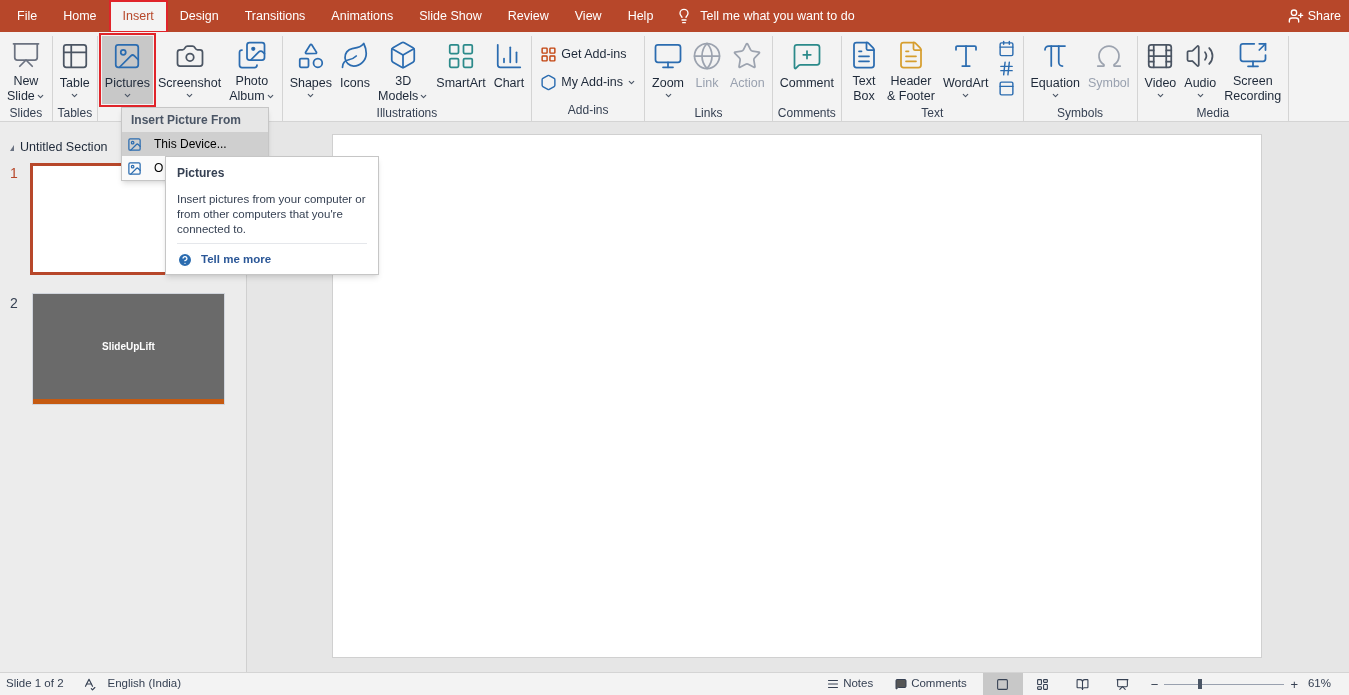  Describe the element at coordinates (14, 173) in the screenshot. I see `slide-number: 1` at that location.